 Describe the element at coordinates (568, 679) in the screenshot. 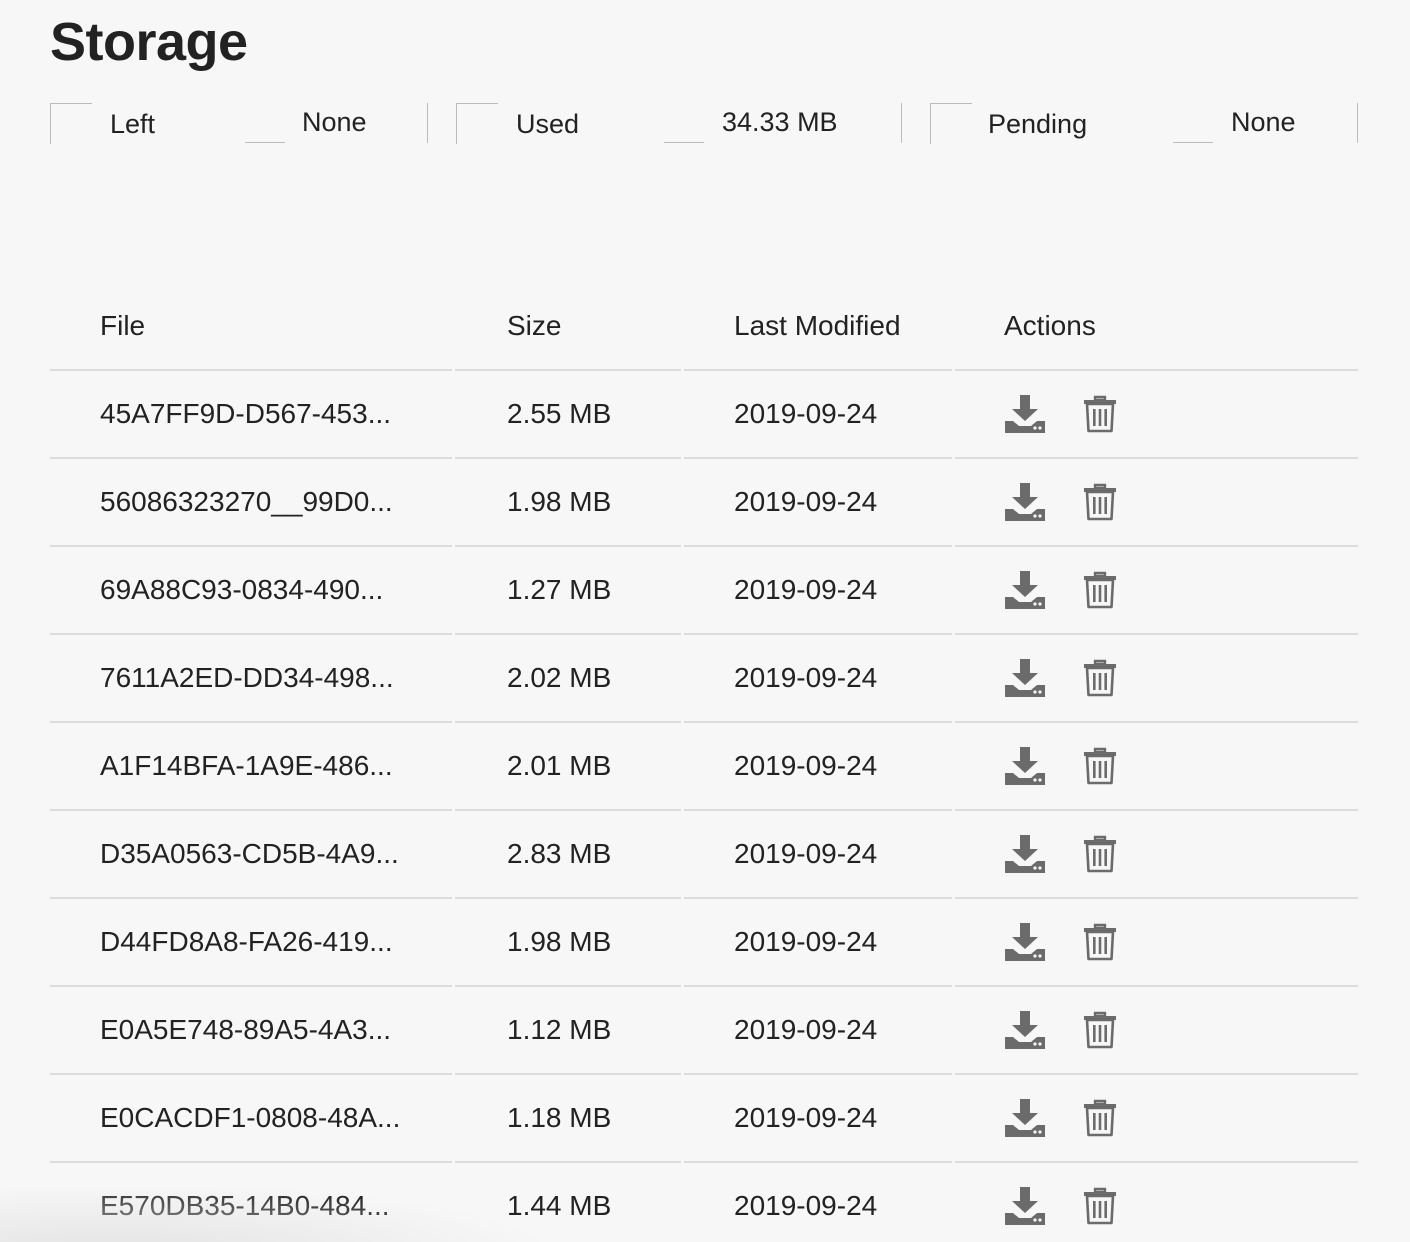

I see `file-size: 2.02 MB` at that location.